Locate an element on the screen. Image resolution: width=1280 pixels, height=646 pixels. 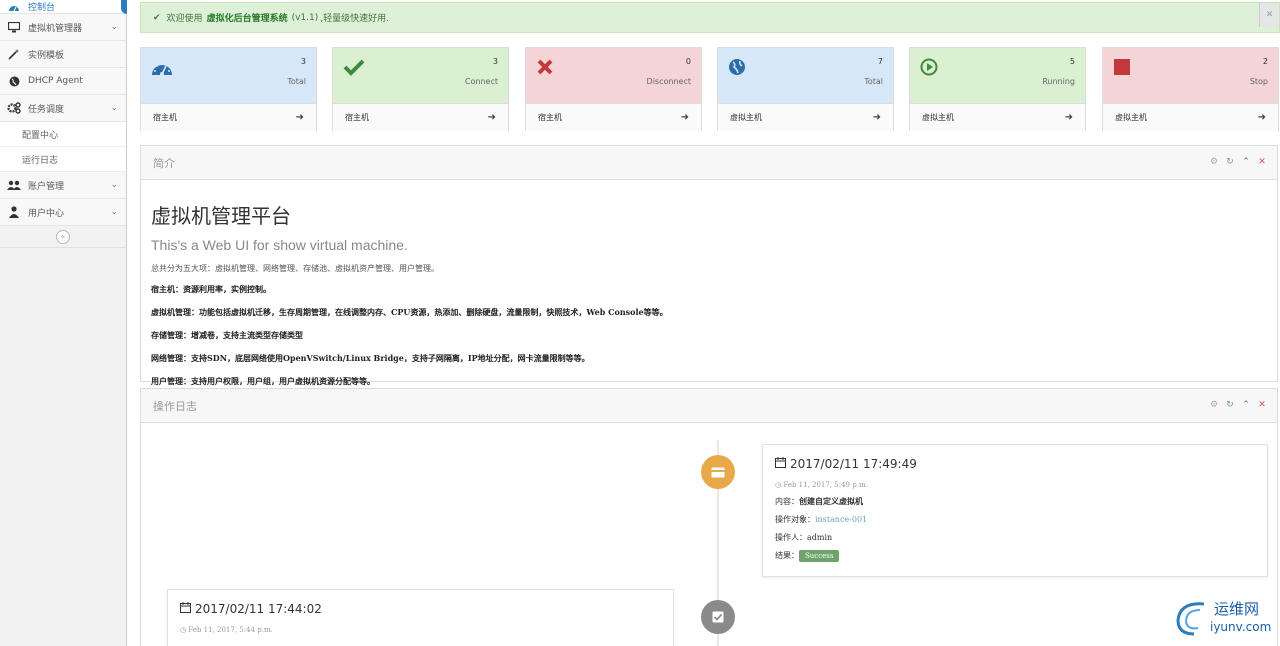
clock-icon: ◷ is located at coordinates (778, 485).